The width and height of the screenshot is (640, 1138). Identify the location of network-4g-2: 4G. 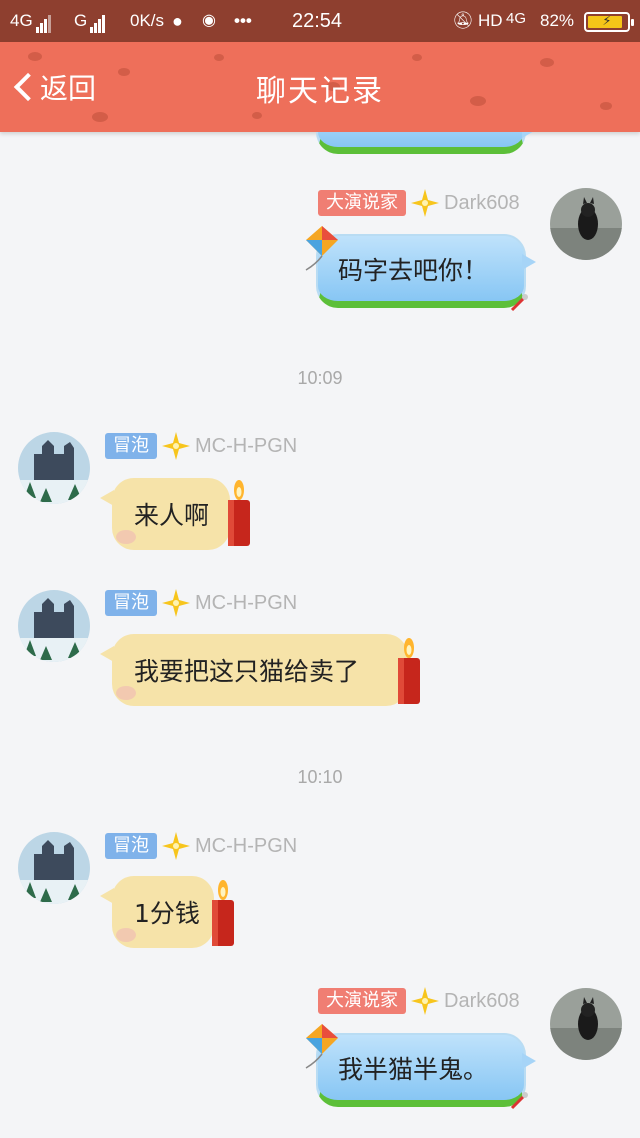
(516, 18).